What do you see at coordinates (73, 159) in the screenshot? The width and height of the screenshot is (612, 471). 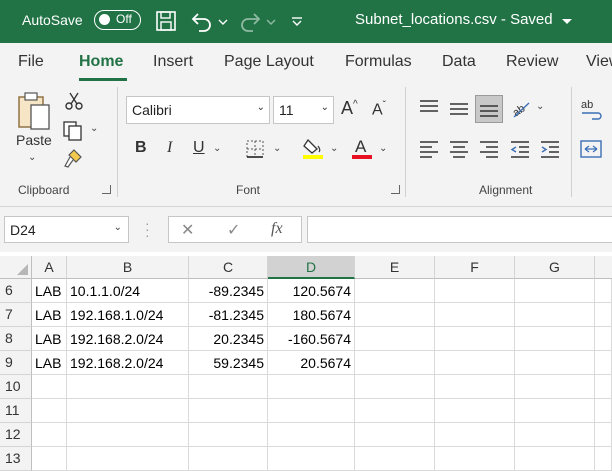 I see `format-painter-icon` at bounding box center [73, 159].